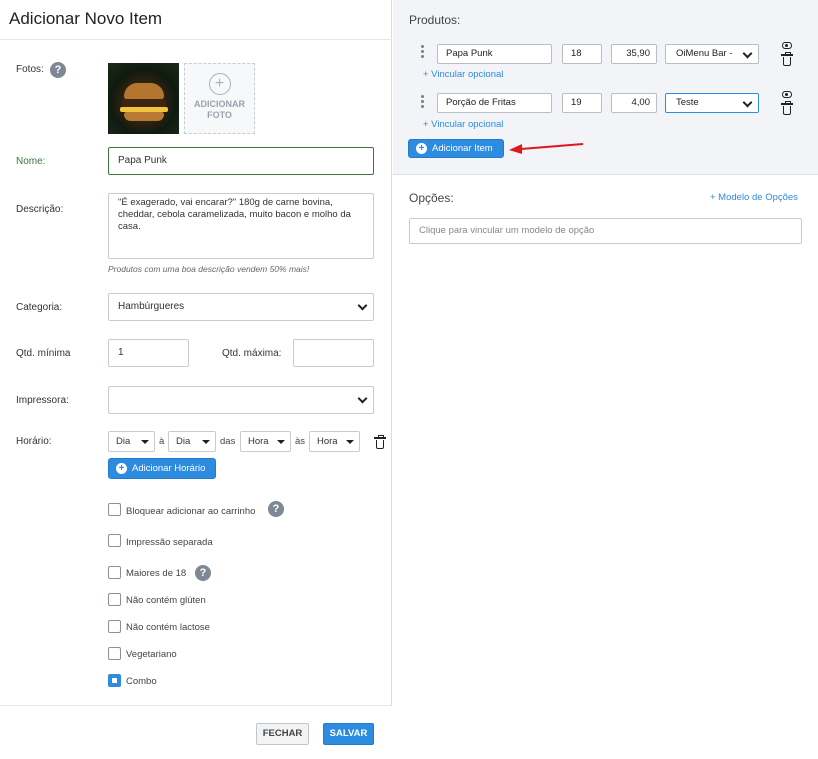 Image resolution: width=818 pixels, height=759 pixels. Describe the element at coordinates (219, 109) in the screenshot. I see `add-photo-label: ADICIONAR FOTO` at that location.